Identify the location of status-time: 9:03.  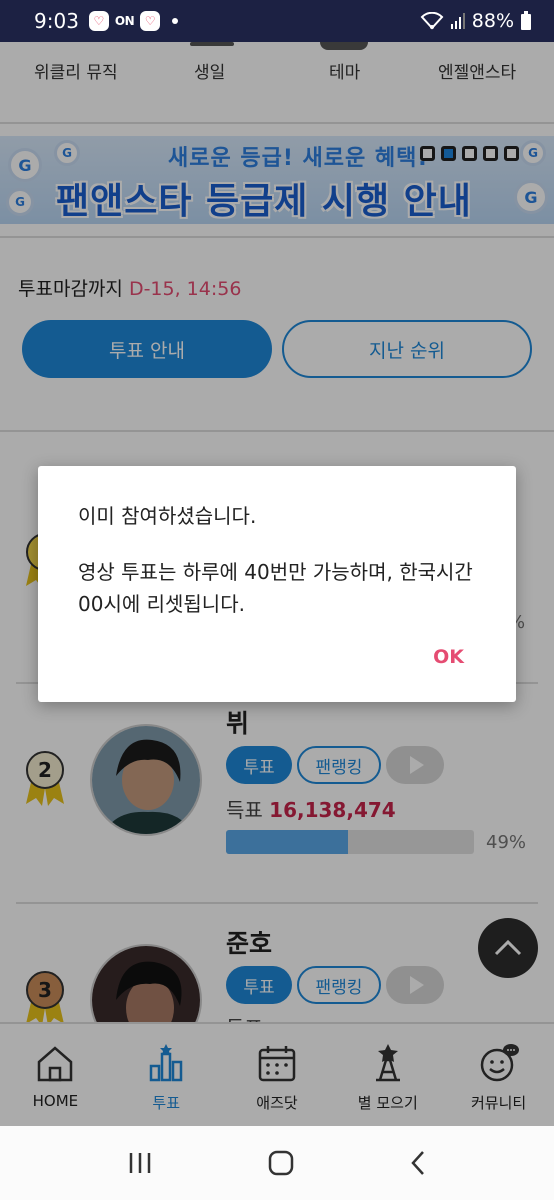
(56, 21).